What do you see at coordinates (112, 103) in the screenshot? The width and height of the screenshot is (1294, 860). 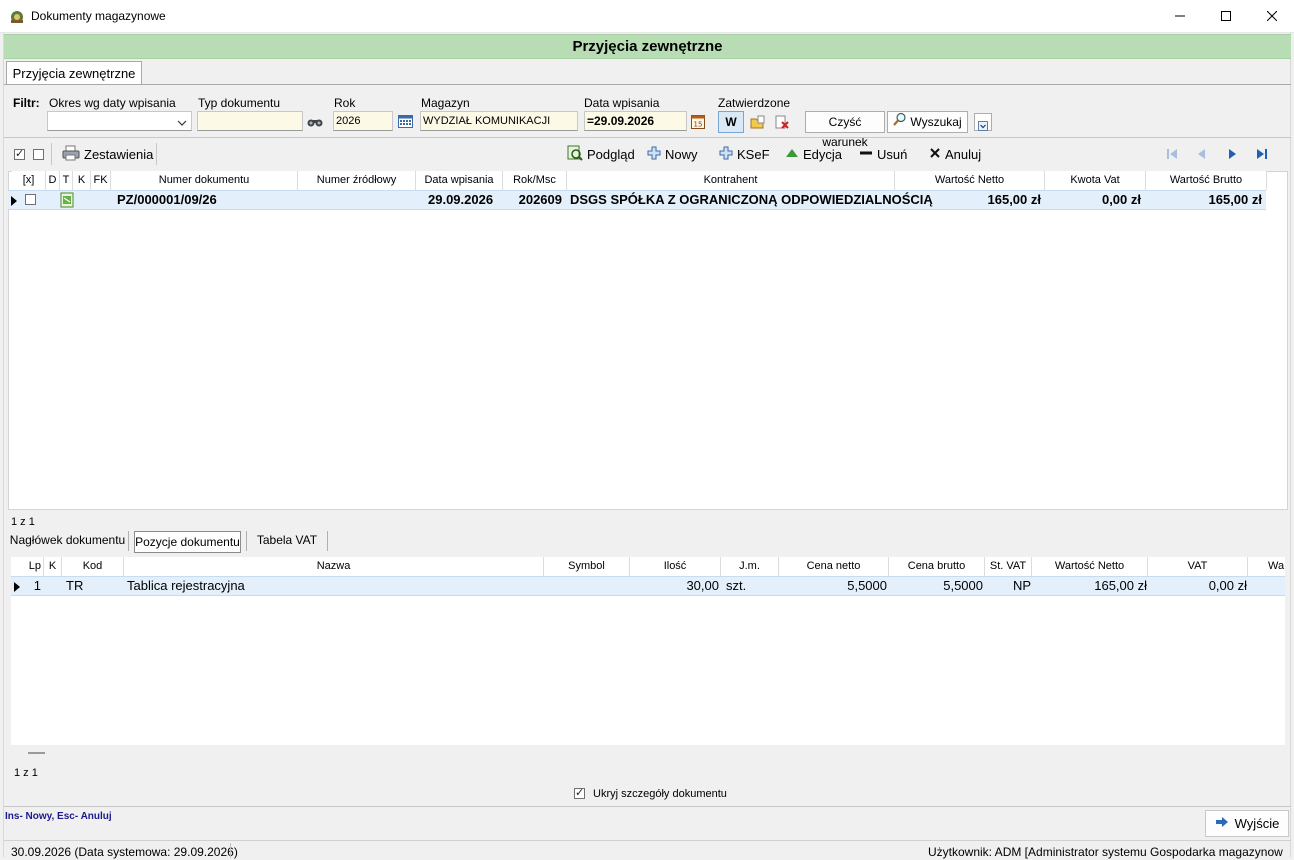 I see `period-label: Okres wg daty wpisania` at bounding box center [112, 103].